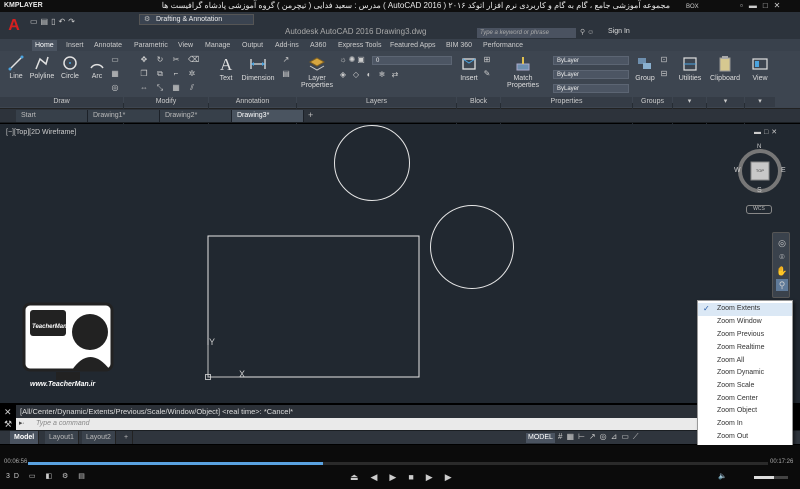 The width and height of the screenshot is (800, 489). I want to click on menu-zoom-dynamic: Zoom Dynamic, so click(745, 373).